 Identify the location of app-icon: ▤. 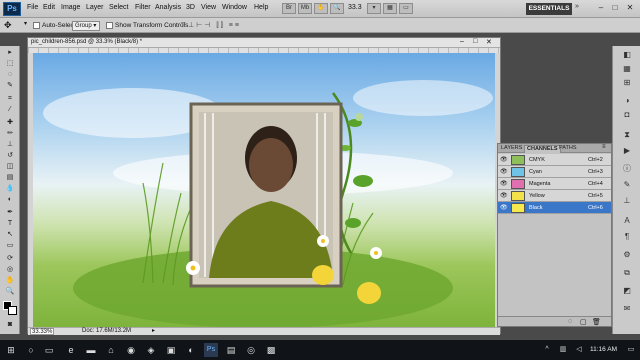
(231, 350).